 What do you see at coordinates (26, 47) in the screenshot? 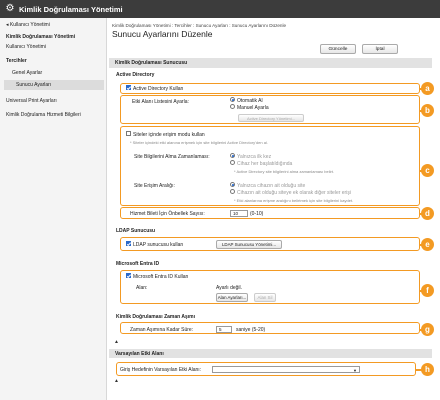
I see `sidebar-item-user-management: Kullanıcı Yönetimi` at bounding box center [26, 47].